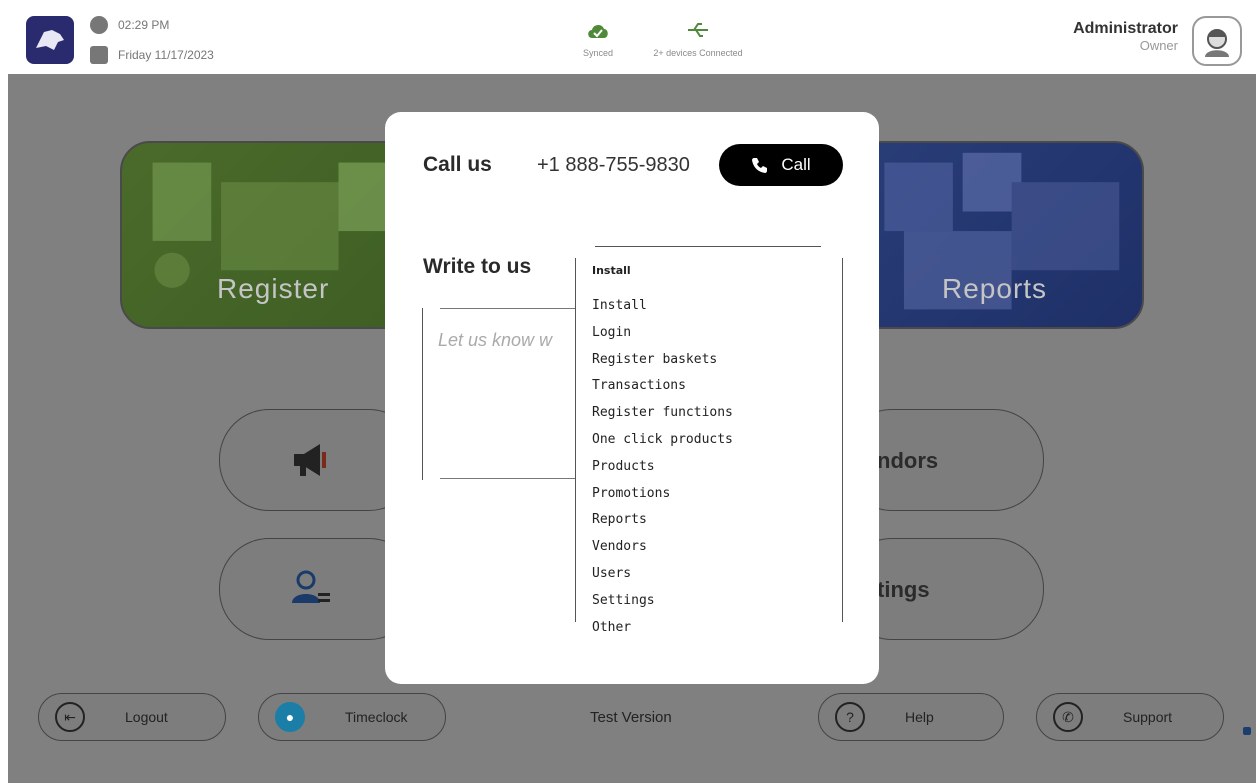  I want to click on usb-icon, so click(698, 30).